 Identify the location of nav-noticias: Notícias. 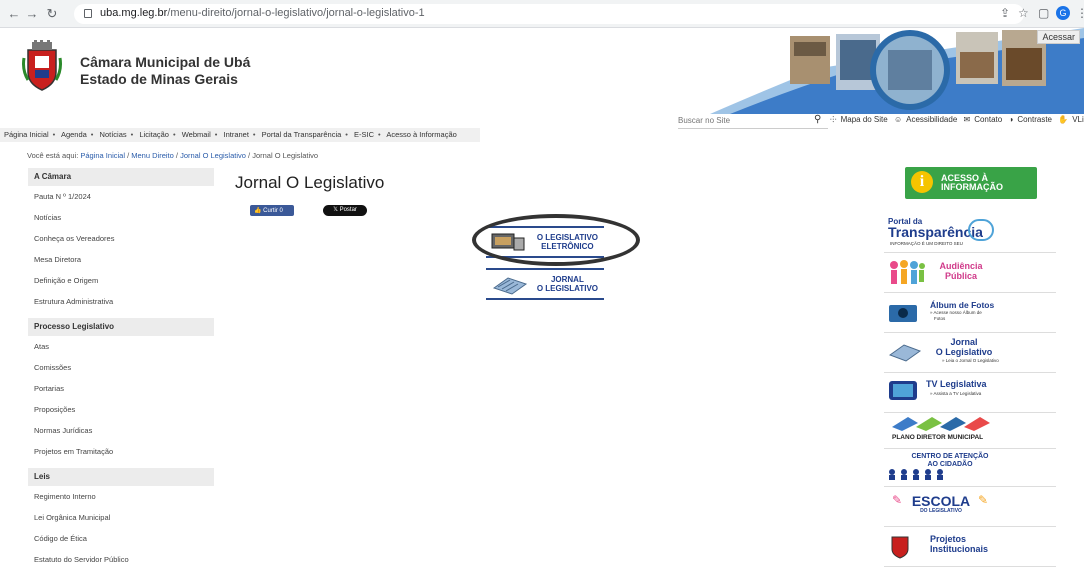
(113, 134).